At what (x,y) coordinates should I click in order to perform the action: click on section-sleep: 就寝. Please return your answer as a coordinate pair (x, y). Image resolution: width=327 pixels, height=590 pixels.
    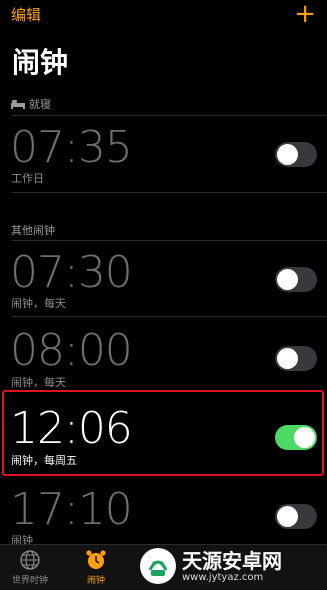
    Looking at the image, I should click on (31, 104).